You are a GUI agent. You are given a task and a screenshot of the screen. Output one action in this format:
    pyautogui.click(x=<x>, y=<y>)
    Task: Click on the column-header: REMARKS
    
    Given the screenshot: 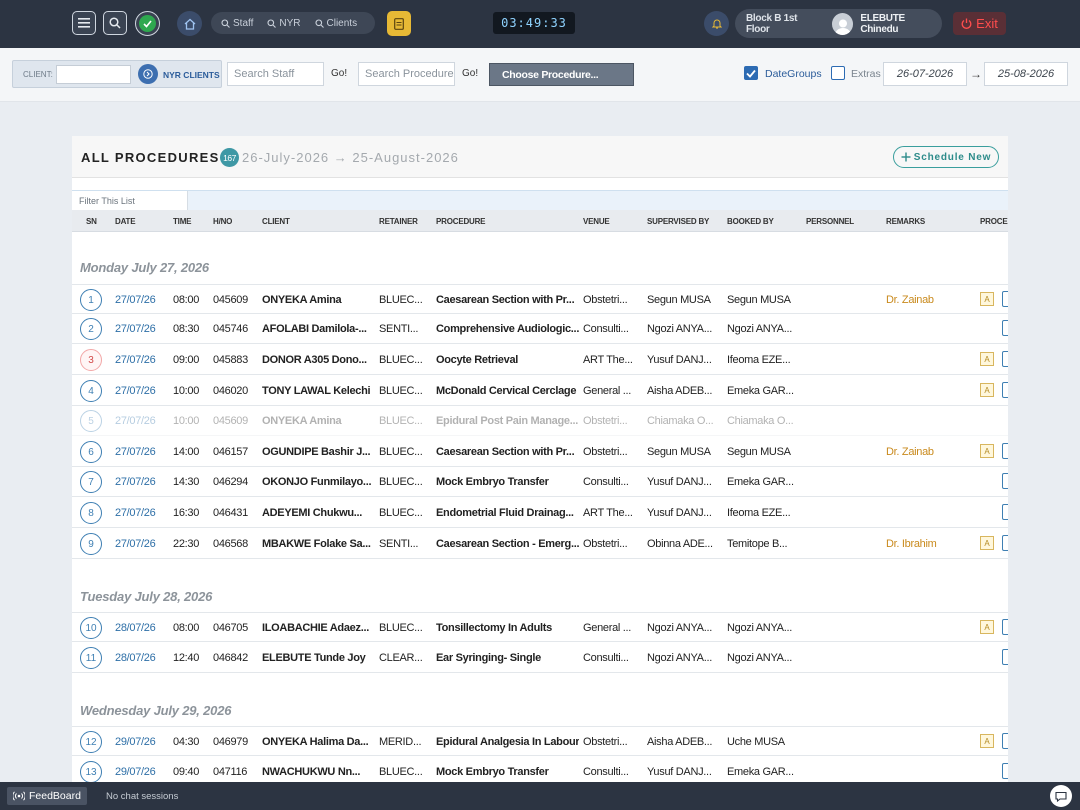 What is the action you would take?
    pyautogui.click(x=905, y=221)
    